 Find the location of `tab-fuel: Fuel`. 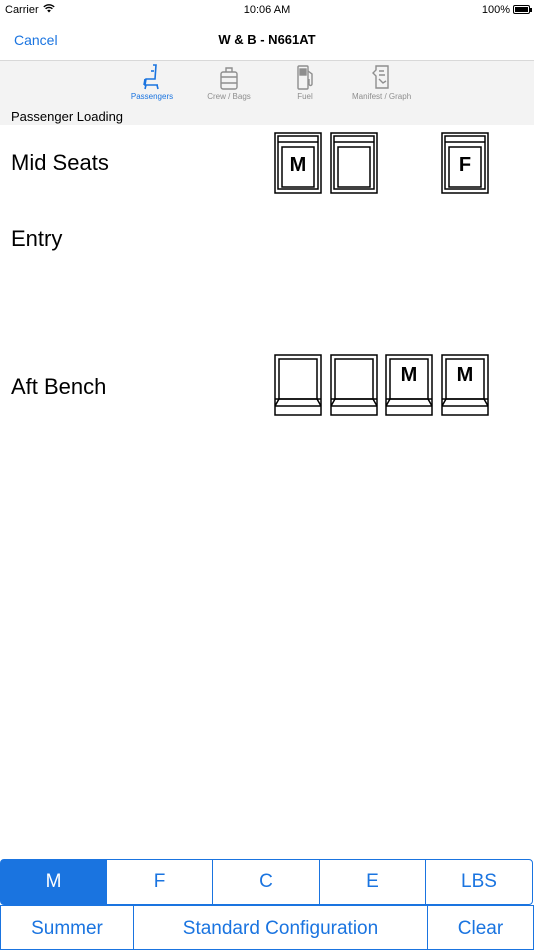

tab-fuel: Fuel is located at coordinates (305, 84).